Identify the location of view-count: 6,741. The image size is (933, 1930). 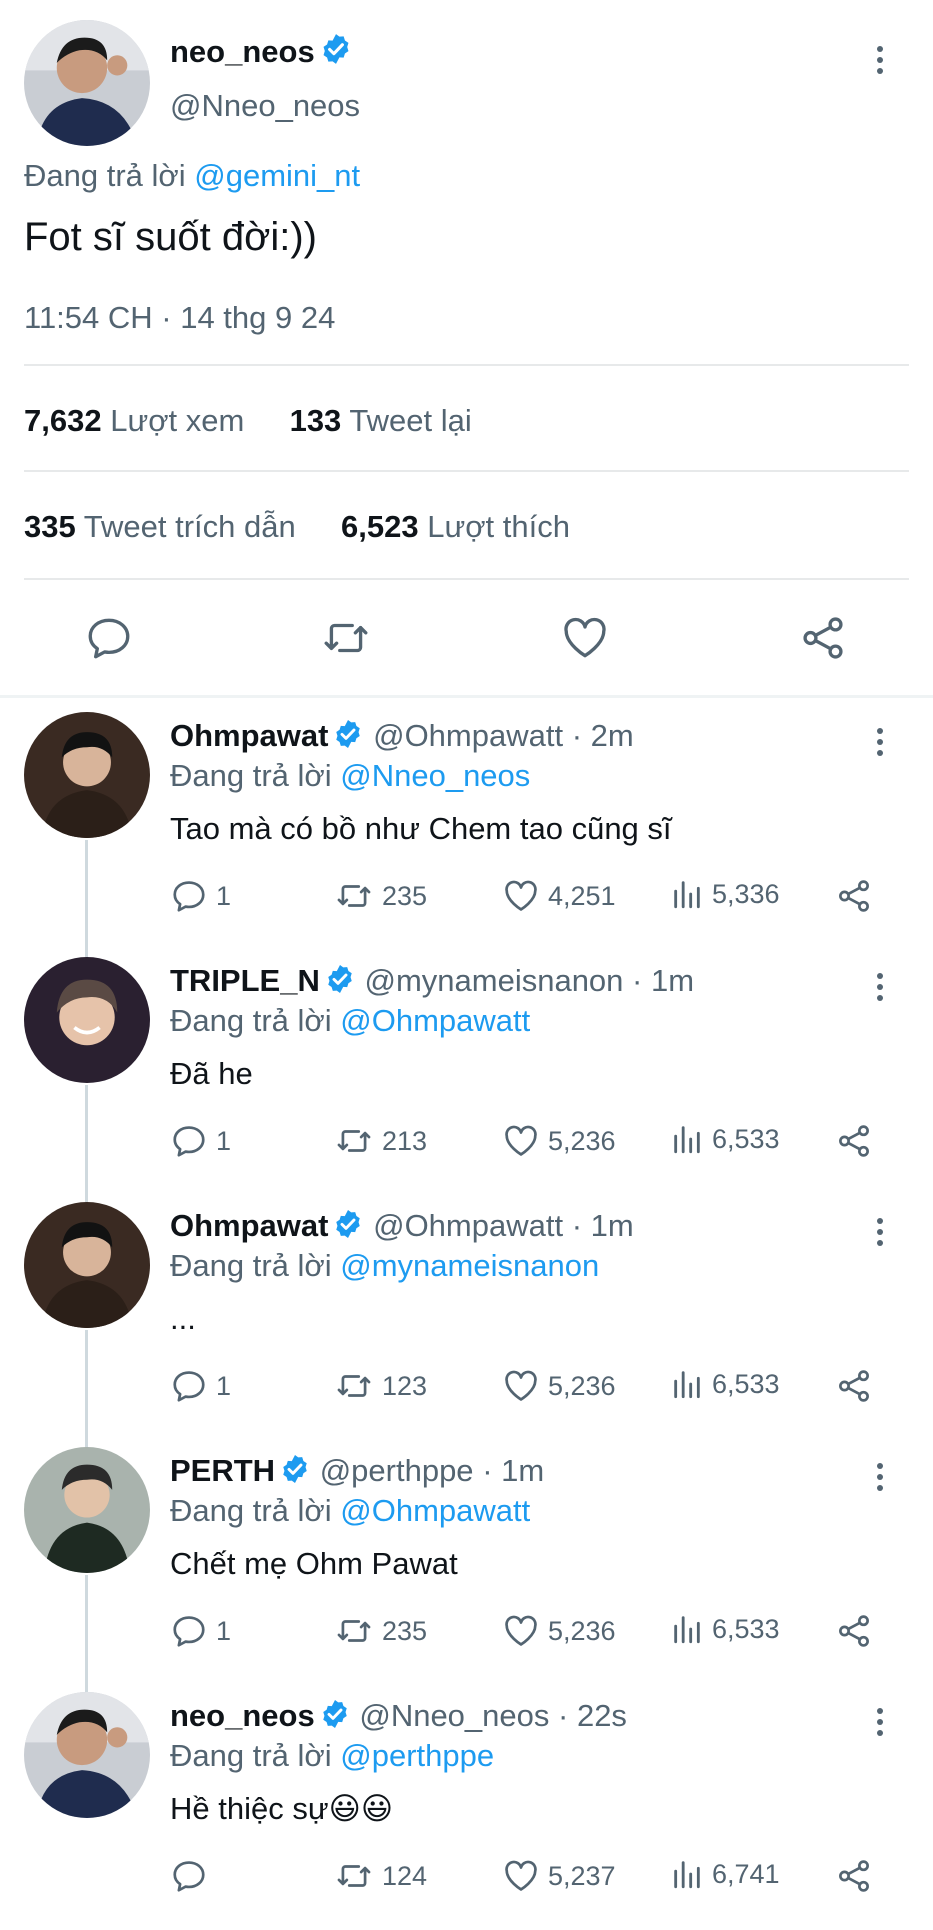
(746, 1873).